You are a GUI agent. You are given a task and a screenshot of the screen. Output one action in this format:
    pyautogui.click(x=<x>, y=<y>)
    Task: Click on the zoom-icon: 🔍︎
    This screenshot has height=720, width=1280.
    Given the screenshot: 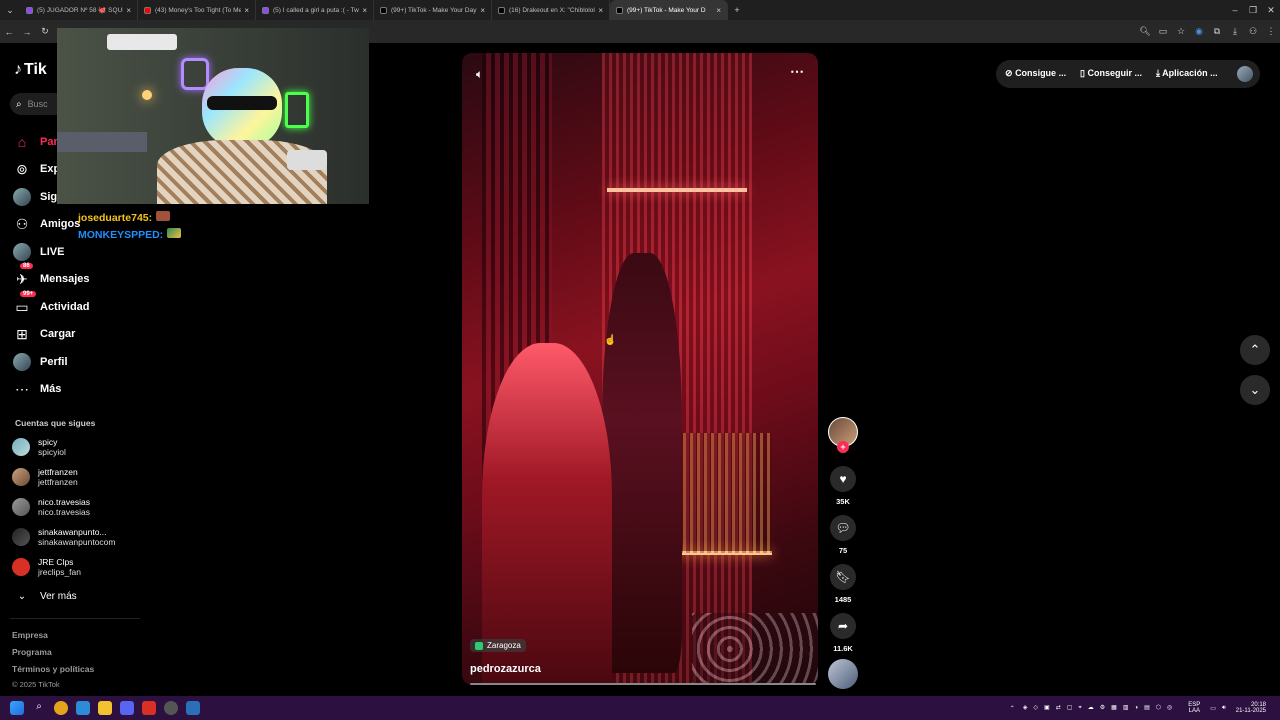 What is the action you would take?
    pyautogui.click(x=1145, y=31)
    